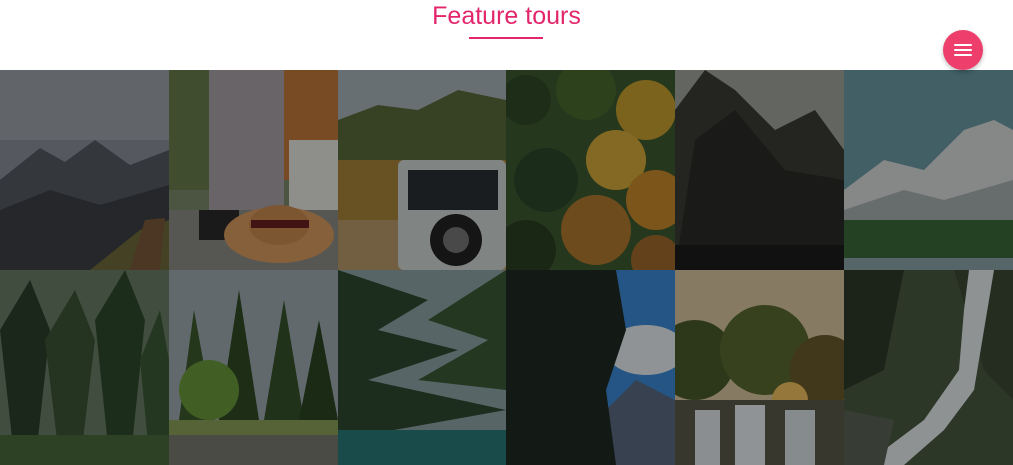 The height and width of the screenshot is (465, 1013). What do you see at coordinates (590, 170) in the screenshot?
I see `gallery-tile-autumn-forest` at bounding box center [590, 170].